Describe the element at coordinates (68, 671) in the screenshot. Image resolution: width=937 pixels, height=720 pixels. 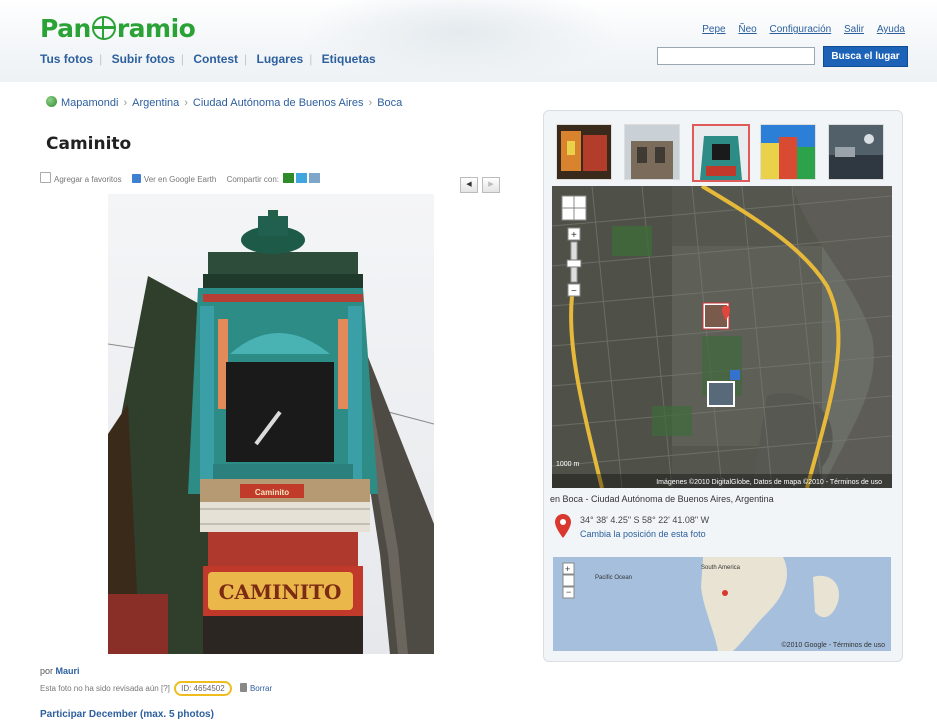
I see `author-link: Mauri` at that location.